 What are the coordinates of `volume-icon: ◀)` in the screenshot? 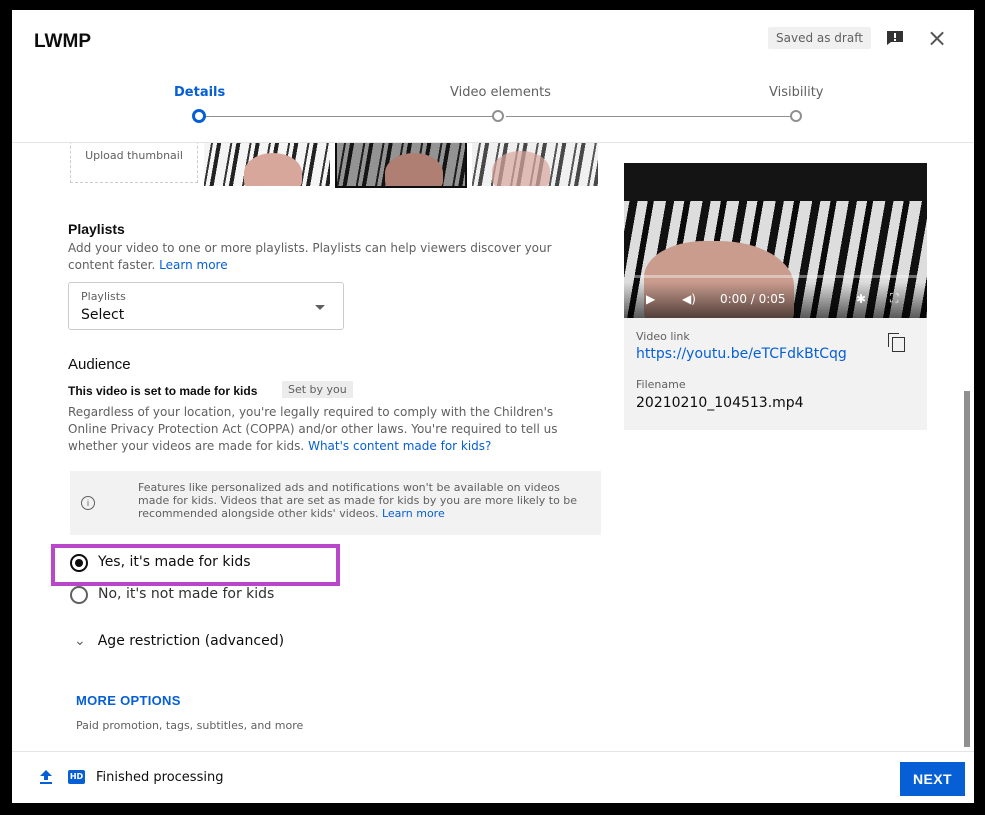 It's located at (689, 299).